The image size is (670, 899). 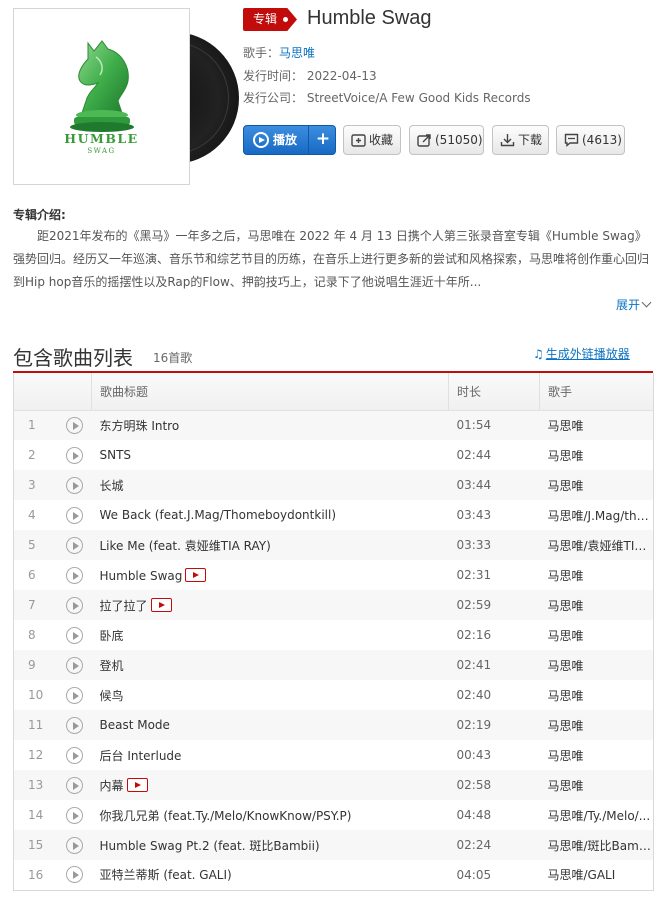 What do you see at coordinates (596, 845) in the screenshot?
I see `song-artist: 马思唯/斑比Bambii` at bounding box center [596, 845].